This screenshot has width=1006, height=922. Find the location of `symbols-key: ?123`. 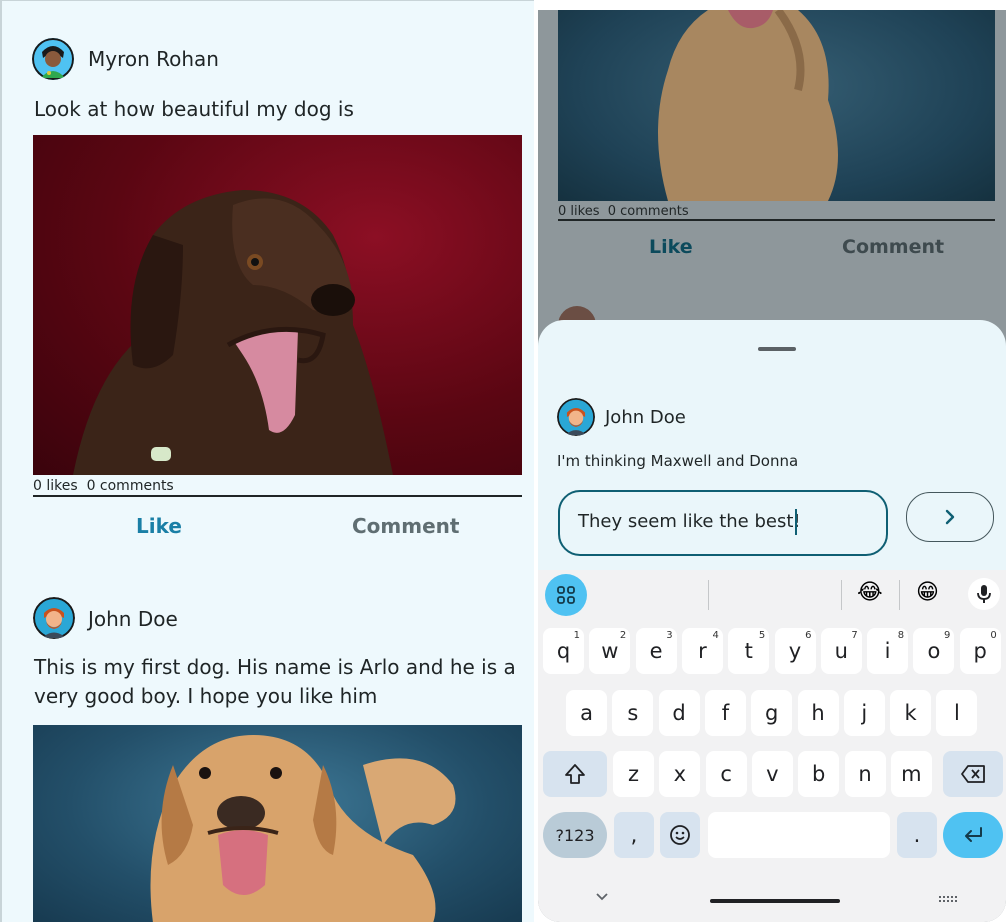

symbols-key: ?123 is located at coordinates (575, 835).